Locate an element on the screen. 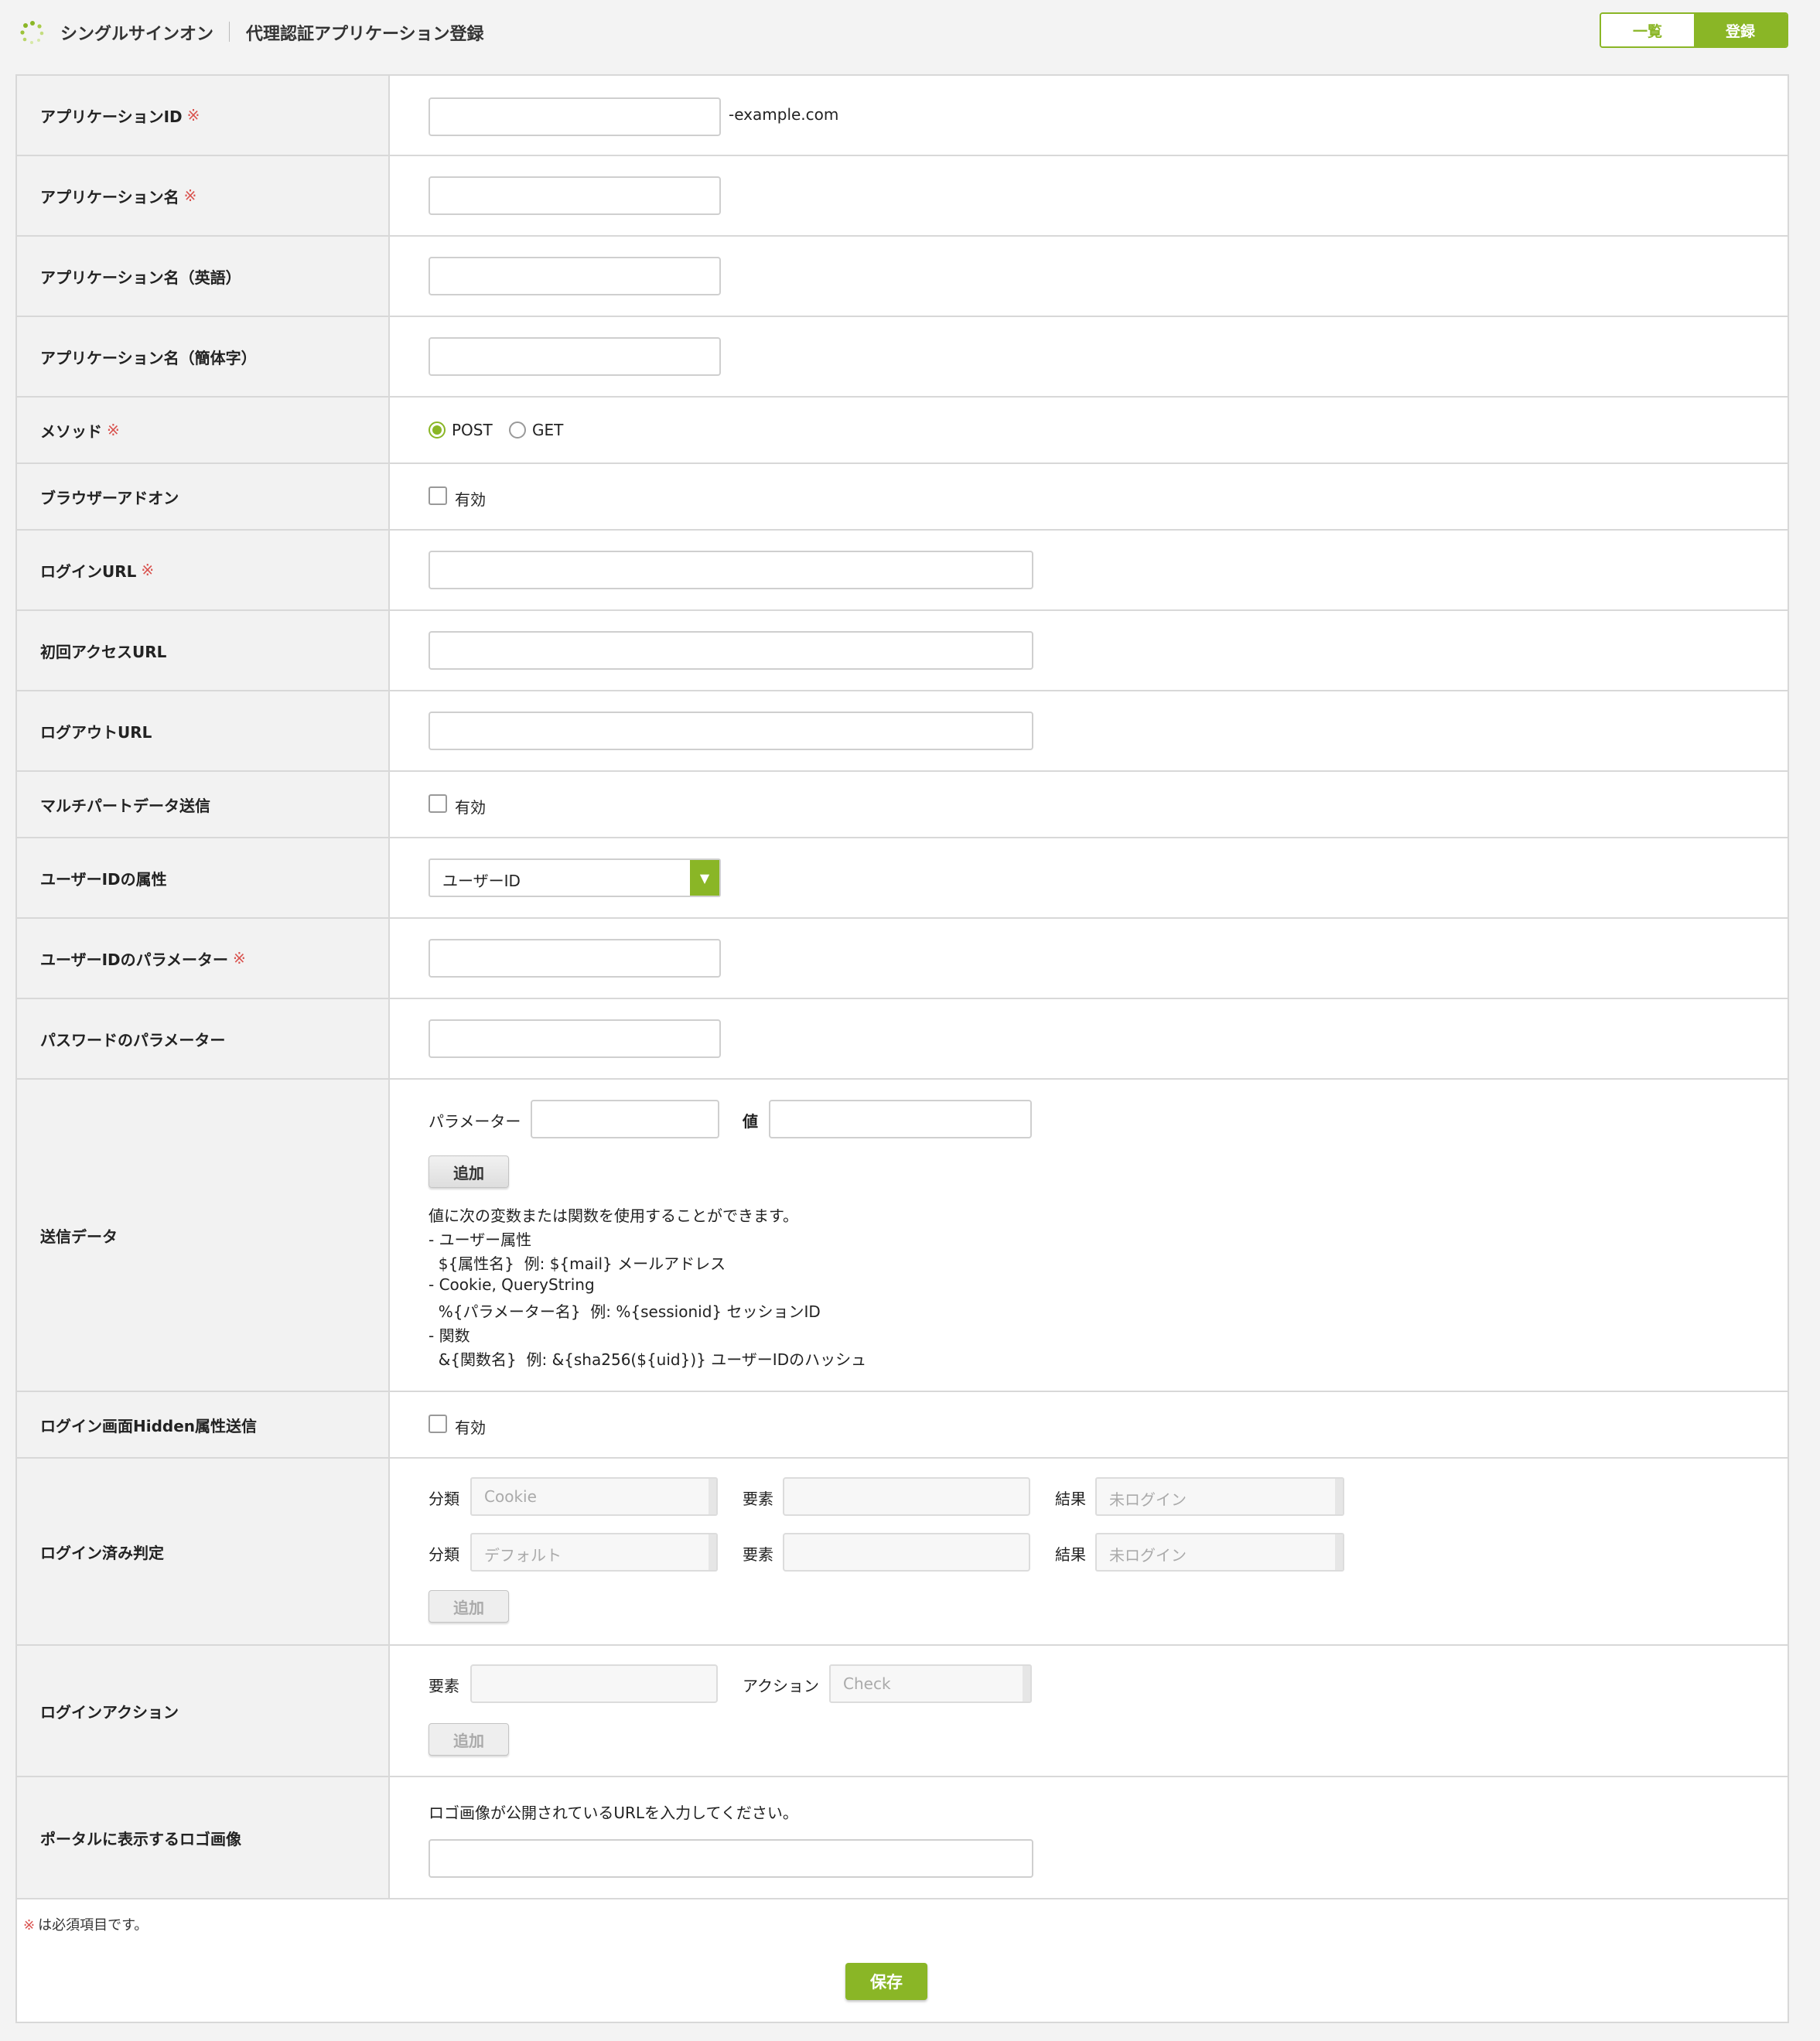 The height and width of the screenshot is (2041, 1820). login-action-add-button: 追加 is located at coordinates (469, 1740).